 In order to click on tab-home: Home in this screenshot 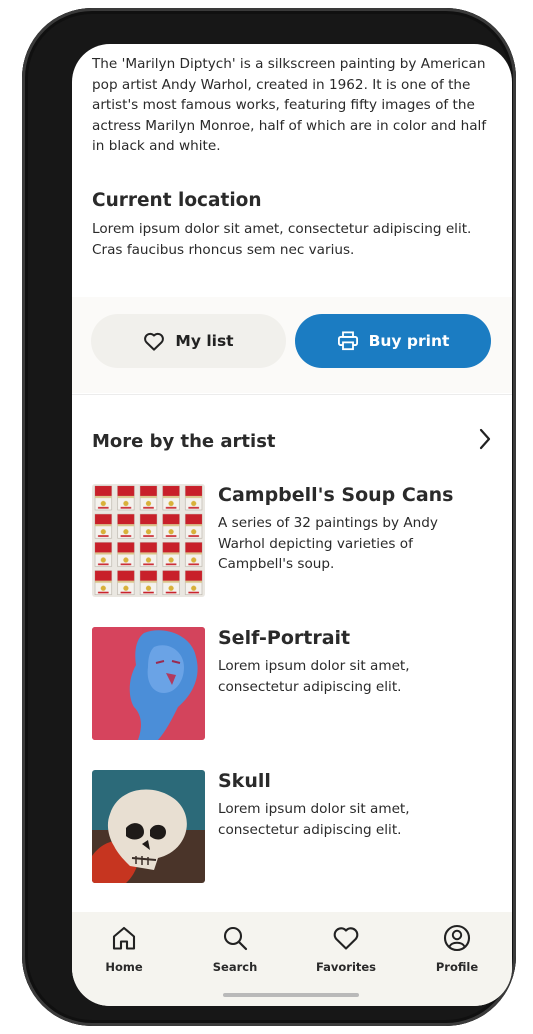, I will do `click(124, 949)`.